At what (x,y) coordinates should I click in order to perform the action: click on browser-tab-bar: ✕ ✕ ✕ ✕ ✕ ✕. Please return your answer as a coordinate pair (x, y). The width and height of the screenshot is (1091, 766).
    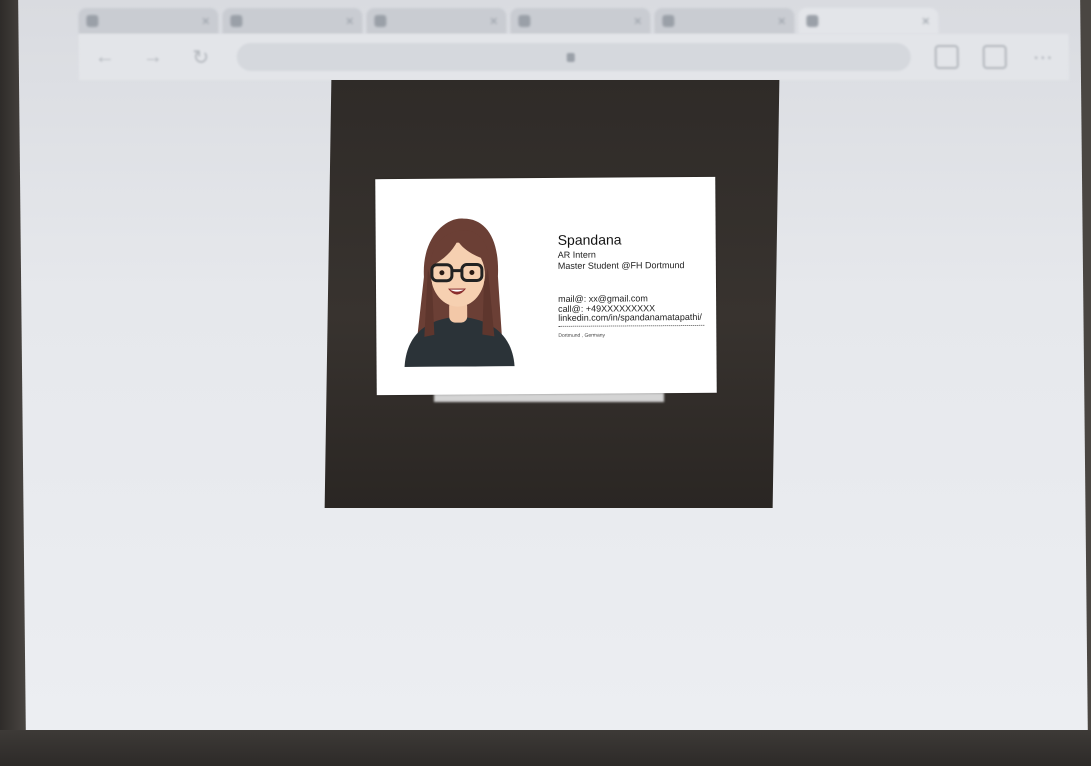
    Looking at the image, I should click on (578, 17).